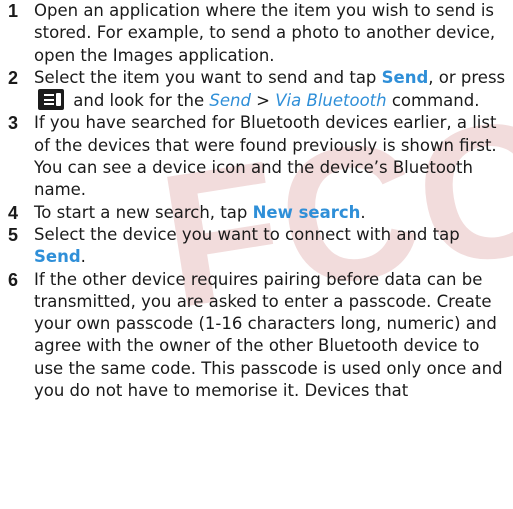 The width and height of the screenshot is (513, 509). I want to click on step-number: 3, so click(13, 123).